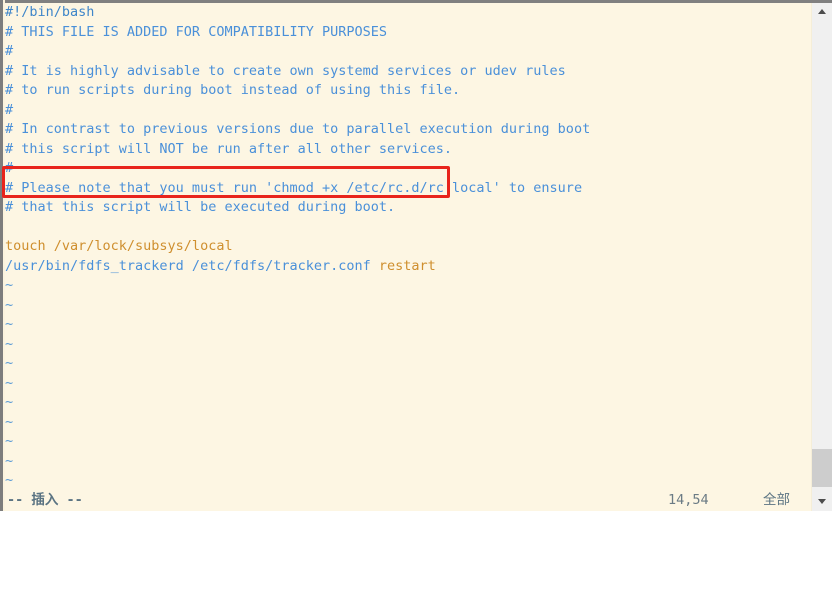  I want to click on status-cursor-position: 14,54, so click(688, 500).